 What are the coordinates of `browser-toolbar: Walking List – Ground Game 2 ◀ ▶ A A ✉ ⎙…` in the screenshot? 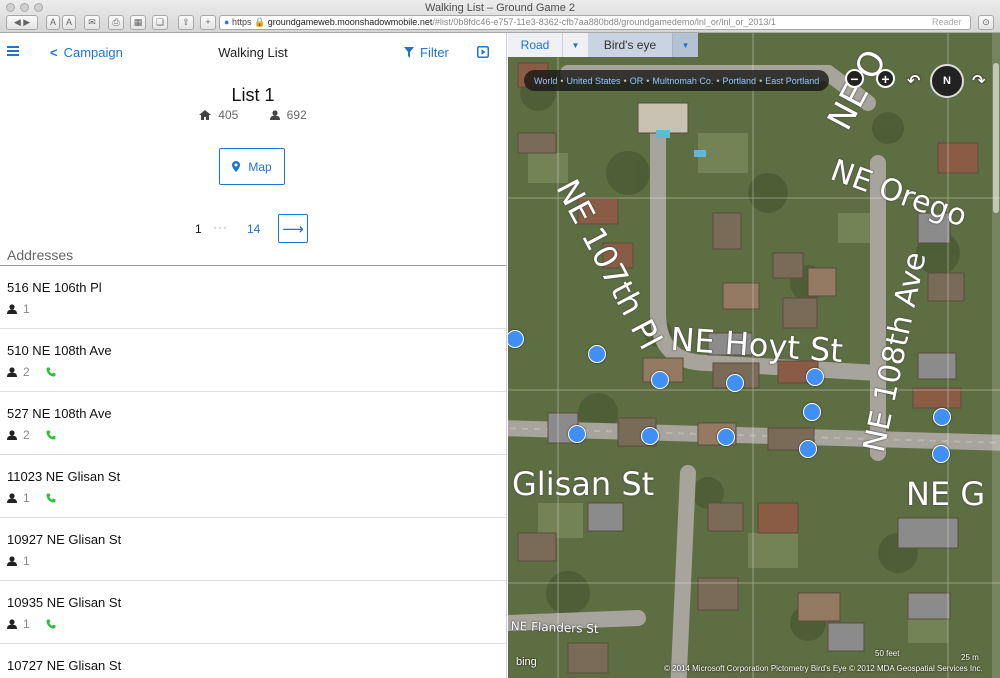 It's located at (500, 16).